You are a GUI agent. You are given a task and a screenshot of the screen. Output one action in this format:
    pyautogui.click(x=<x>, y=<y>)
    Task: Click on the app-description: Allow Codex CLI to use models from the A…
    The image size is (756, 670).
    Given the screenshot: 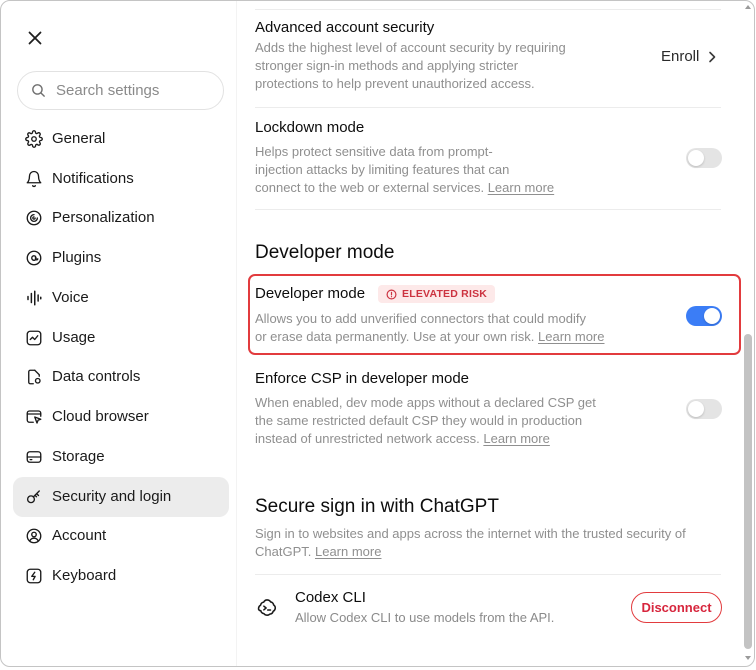 What is the action you would take?
    pyautogui.click(x=424, y=618)
    